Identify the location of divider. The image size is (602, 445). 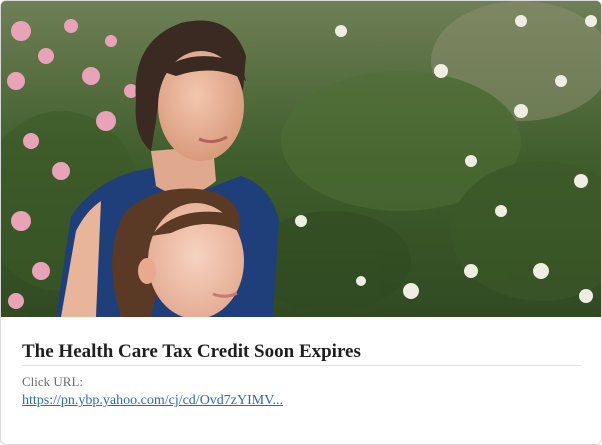
(302, 365).